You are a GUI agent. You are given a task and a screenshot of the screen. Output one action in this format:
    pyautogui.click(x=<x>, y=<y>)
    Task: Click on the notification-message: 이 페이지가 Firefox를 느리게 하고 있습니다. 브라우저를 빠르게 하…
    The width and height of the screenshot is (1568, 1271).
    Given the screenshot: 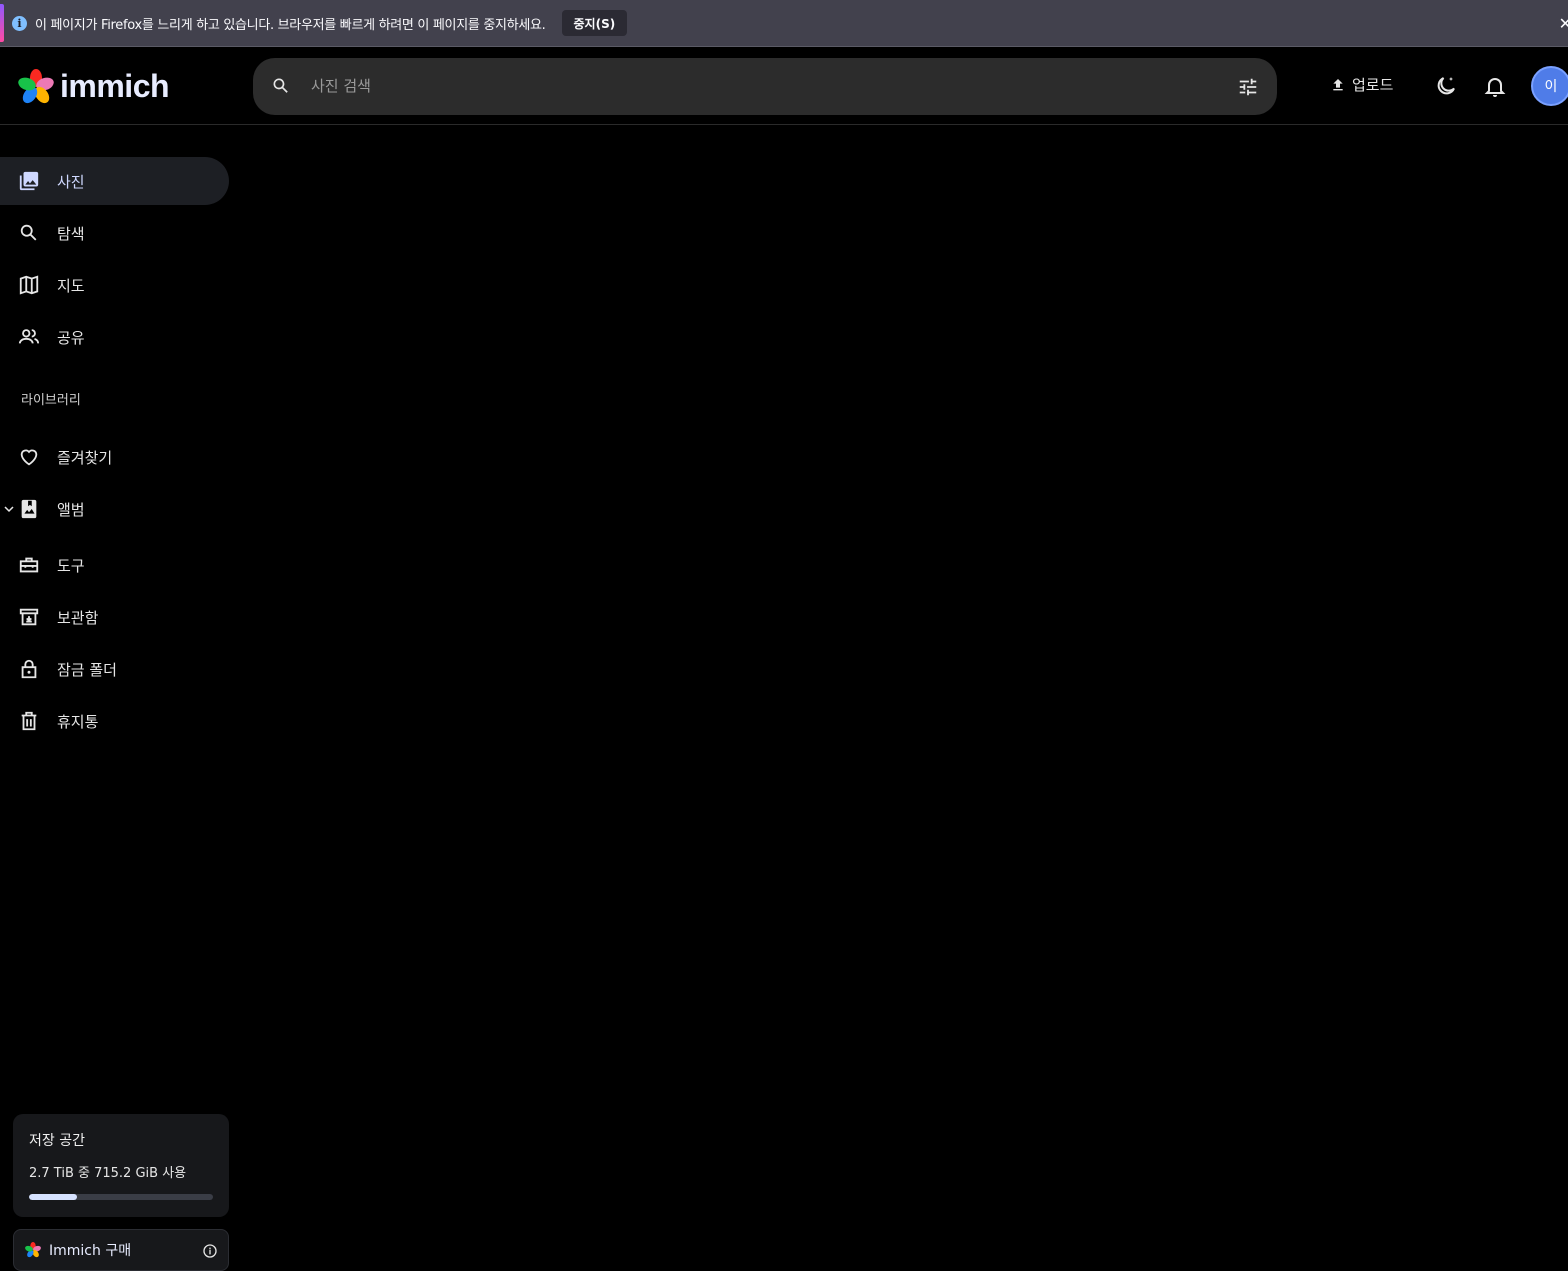 What is the action you would take?
    pyautogui.click(x=290, y=25)
    